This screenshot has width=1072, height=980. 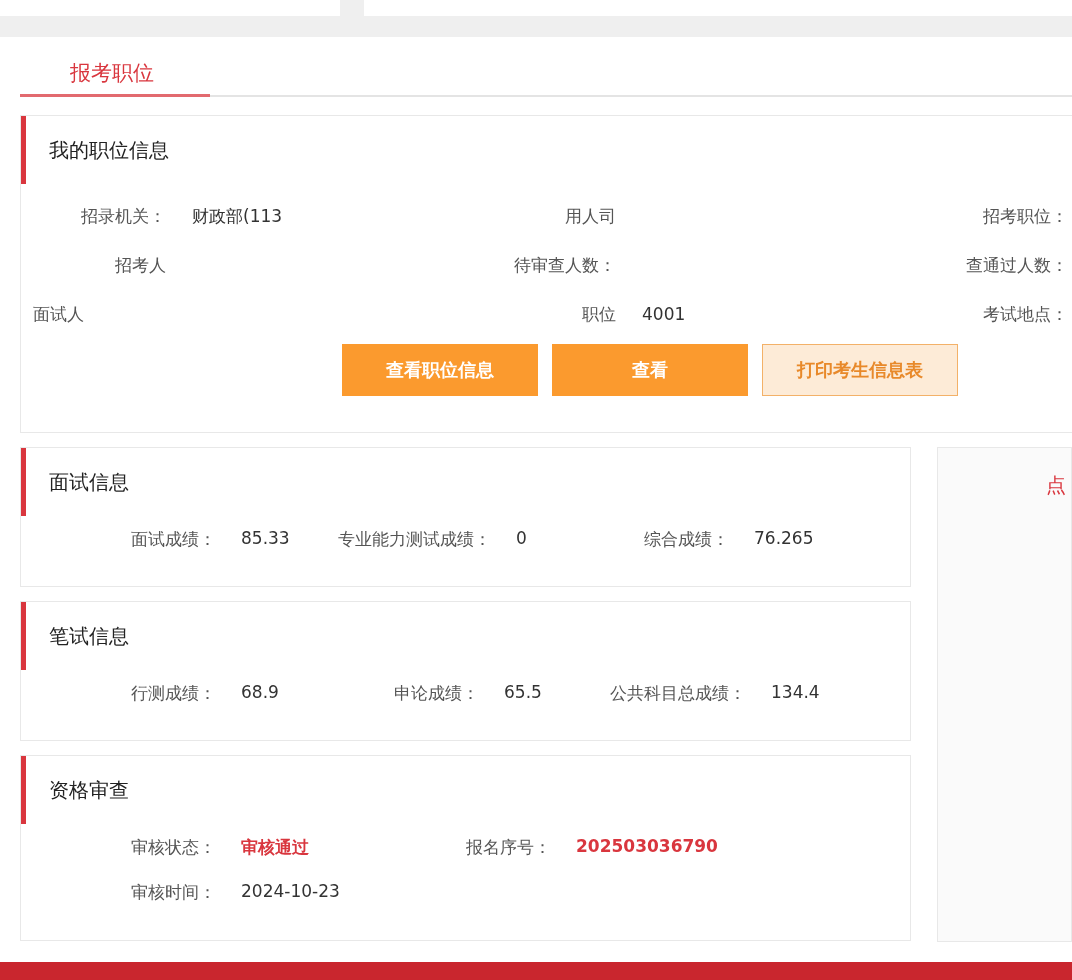 What do you see at coordinates (237, 216) in the screenshot?
I see `field-value: 财政部(113` at bounding box center [237, 216].